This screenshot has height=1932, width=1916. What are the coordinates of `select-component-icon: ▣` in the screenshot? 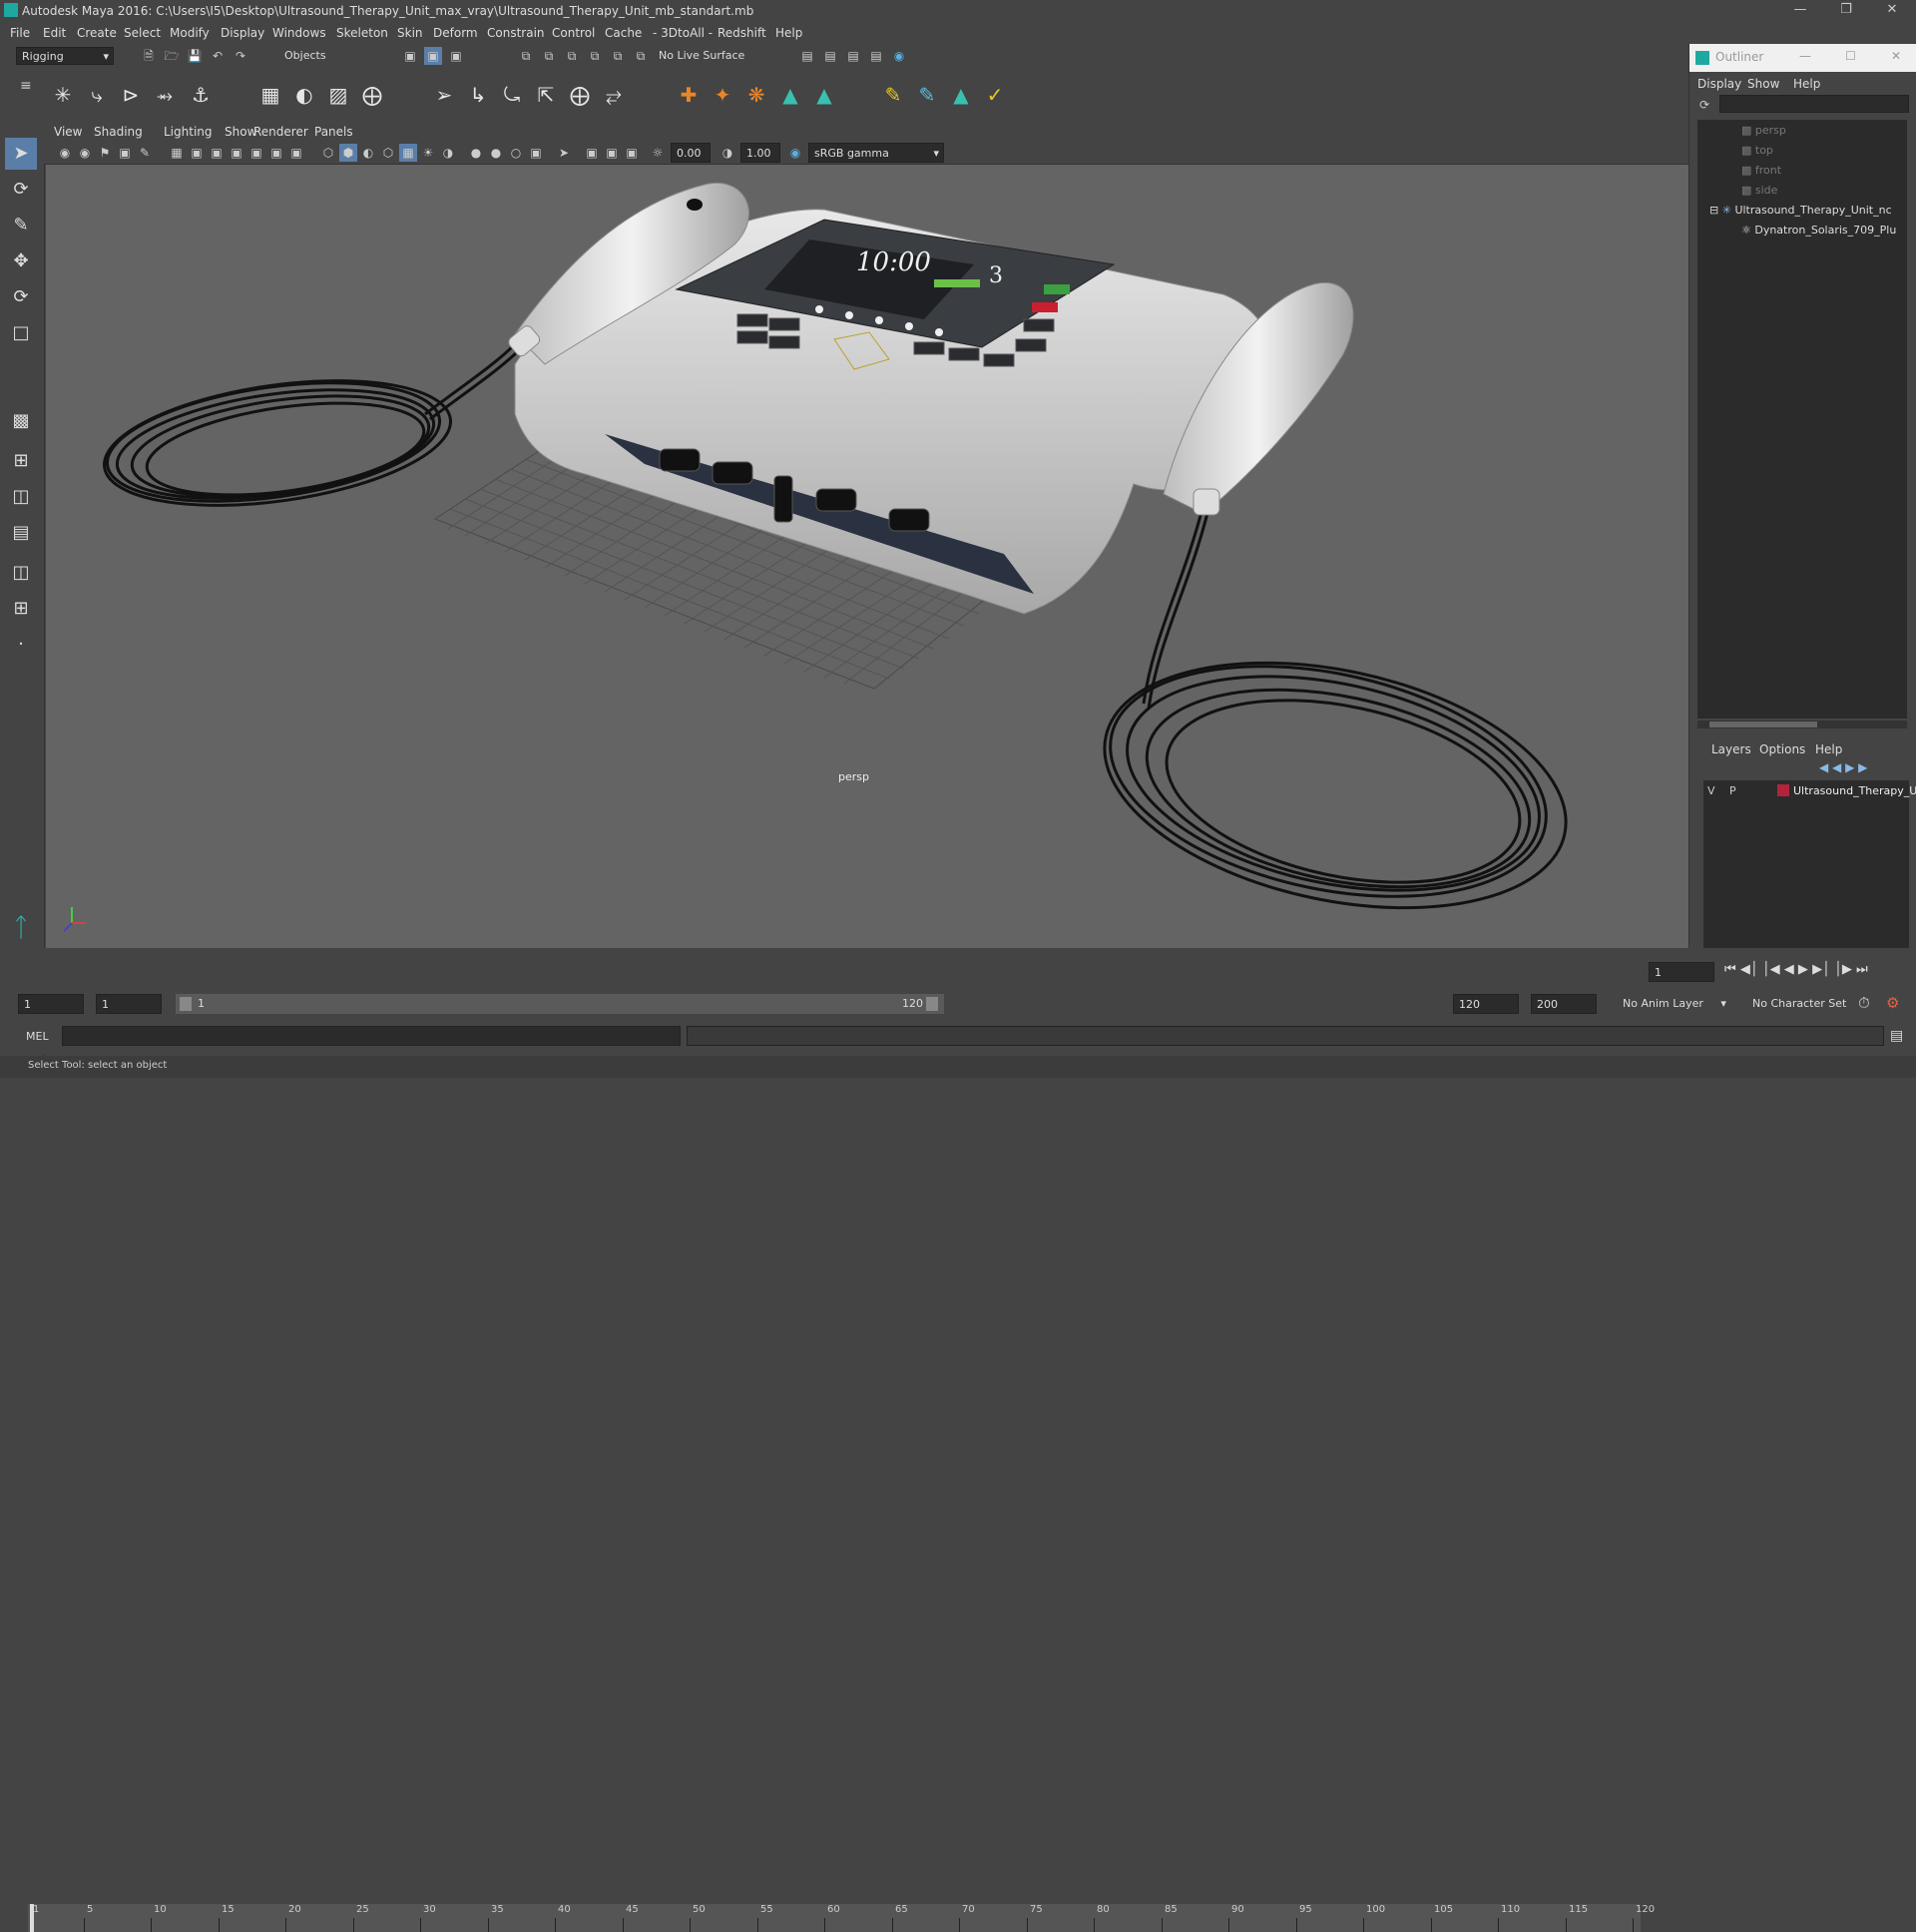 It's located at (456, 56).